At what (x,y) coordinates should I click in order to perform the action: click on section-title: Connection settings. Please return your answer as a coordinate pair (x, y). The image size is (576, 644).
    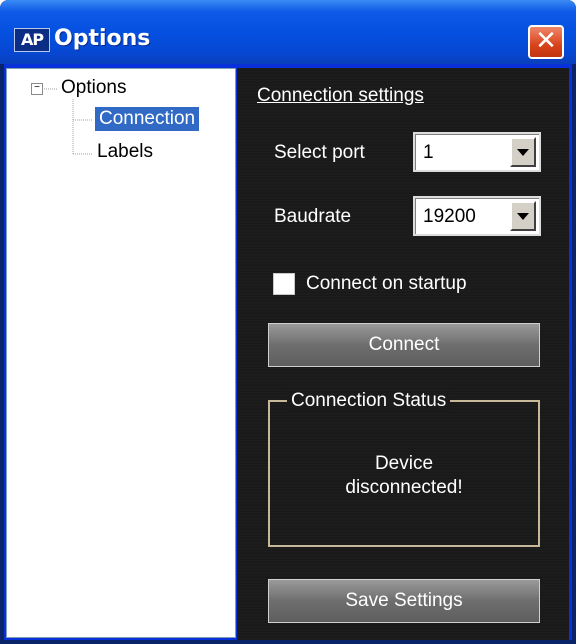
    Looking at the image, I should click on (340, 95).